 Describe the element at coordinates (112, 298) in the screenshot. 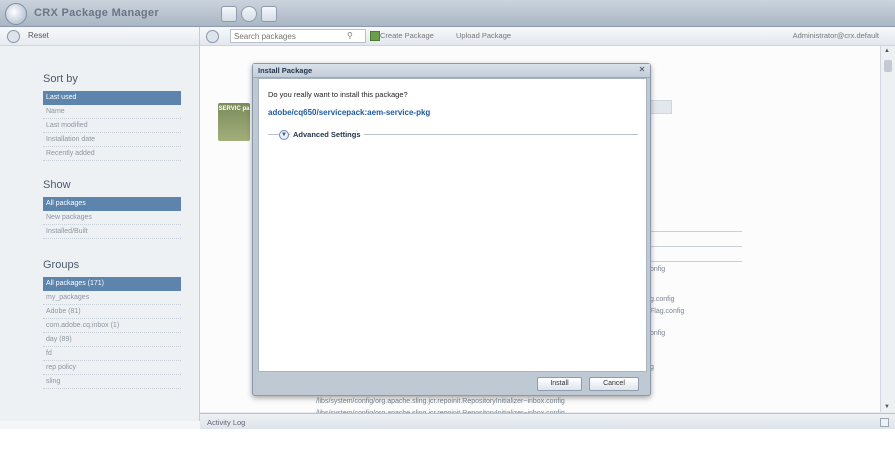

I see `group-item-my-packages: my_packages` at that location.